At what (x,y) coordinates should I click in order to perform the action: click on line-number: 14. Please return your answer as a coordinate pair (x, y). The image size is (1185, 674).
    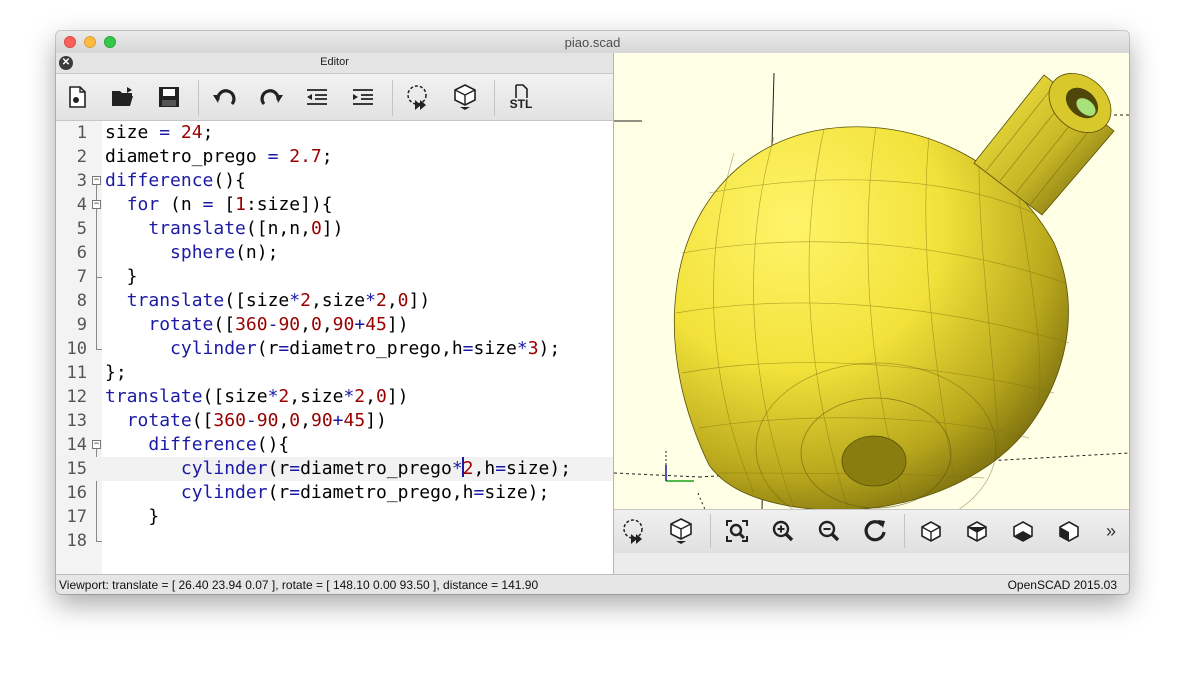
    Looking at the image, I should click on (76, 445).